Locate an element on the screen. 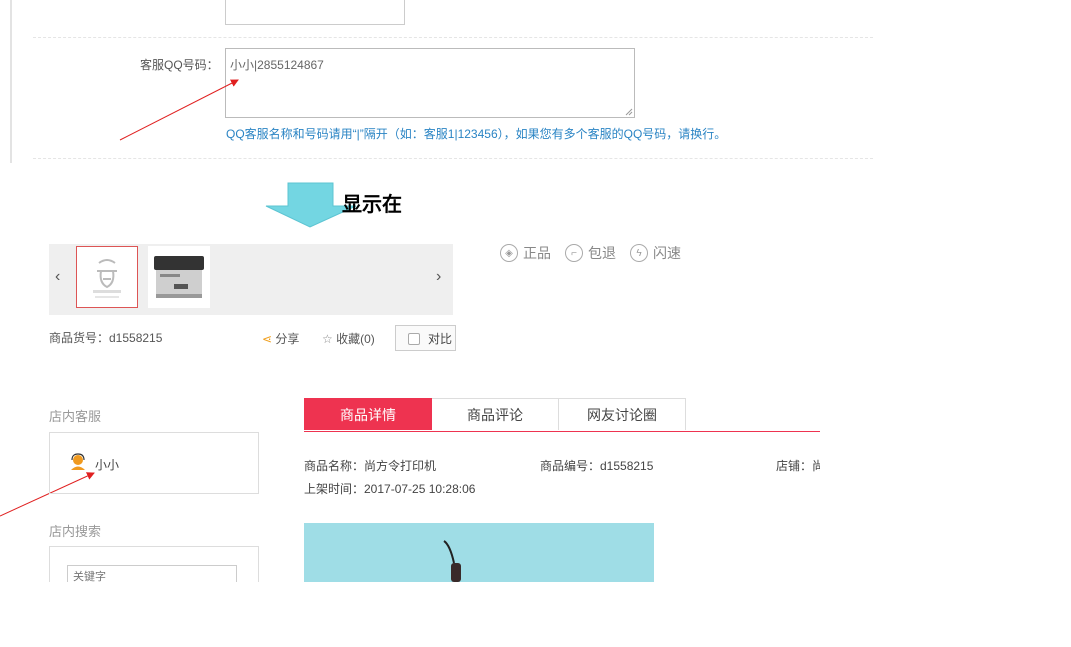 This screenshot has height=647, width=1071. store-search-title: 店内搜索 is located at coordinates (75, 531).